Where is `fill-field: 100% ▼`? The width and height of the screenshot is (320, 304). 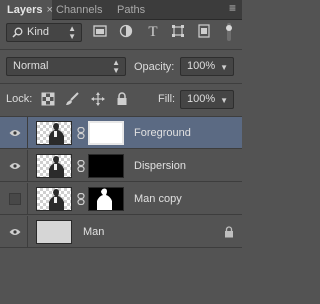 fill-field: 100% ▼ is located at coordinates (207, 99).